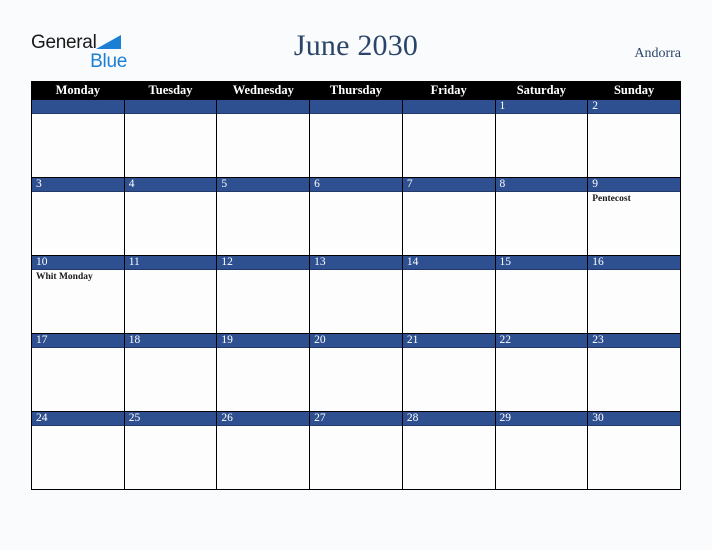 The width and height of the screenshot is (712, 550). I want to click on calendar-day-cell: 11, so click(170, 294).